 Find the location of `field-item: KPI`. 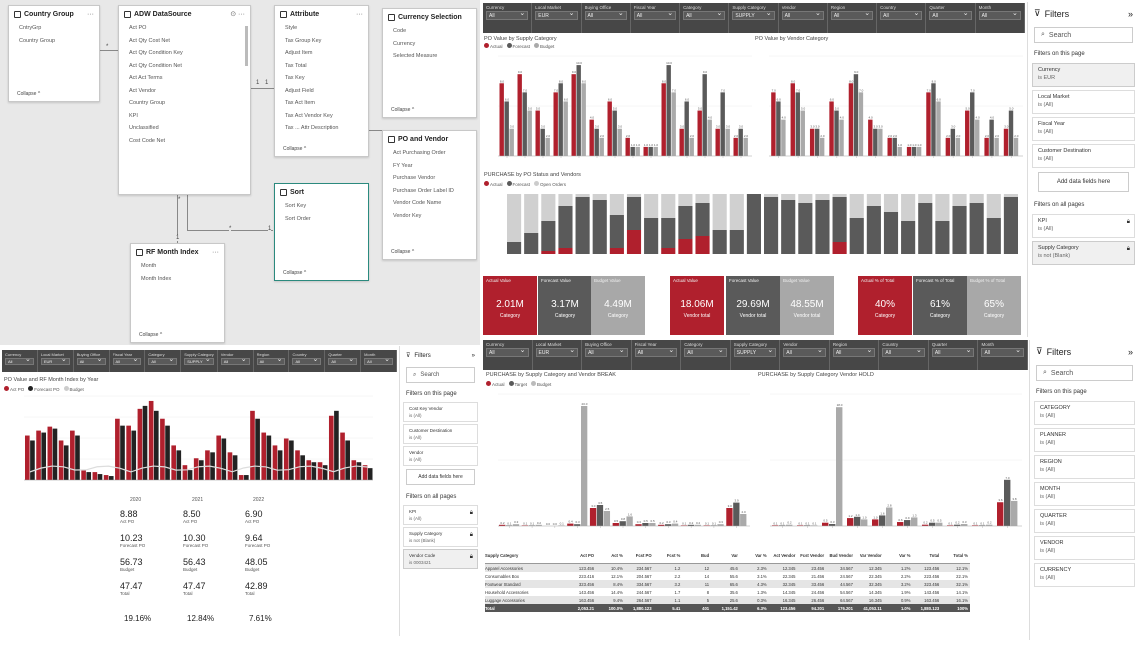

field-item: KPI is located at coordinates (184, 116).